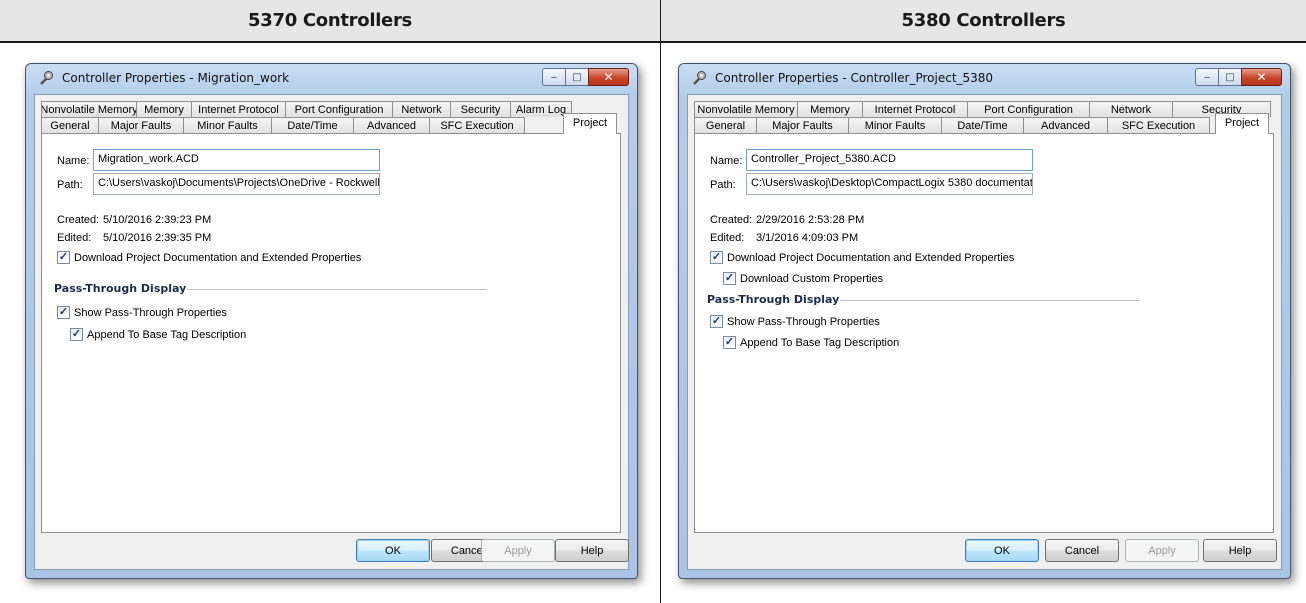  Describe the element at coordinates (157, 238) in the screenshot. I see `edited-value: 5/10/2016 2:39:35 PM` at that location.